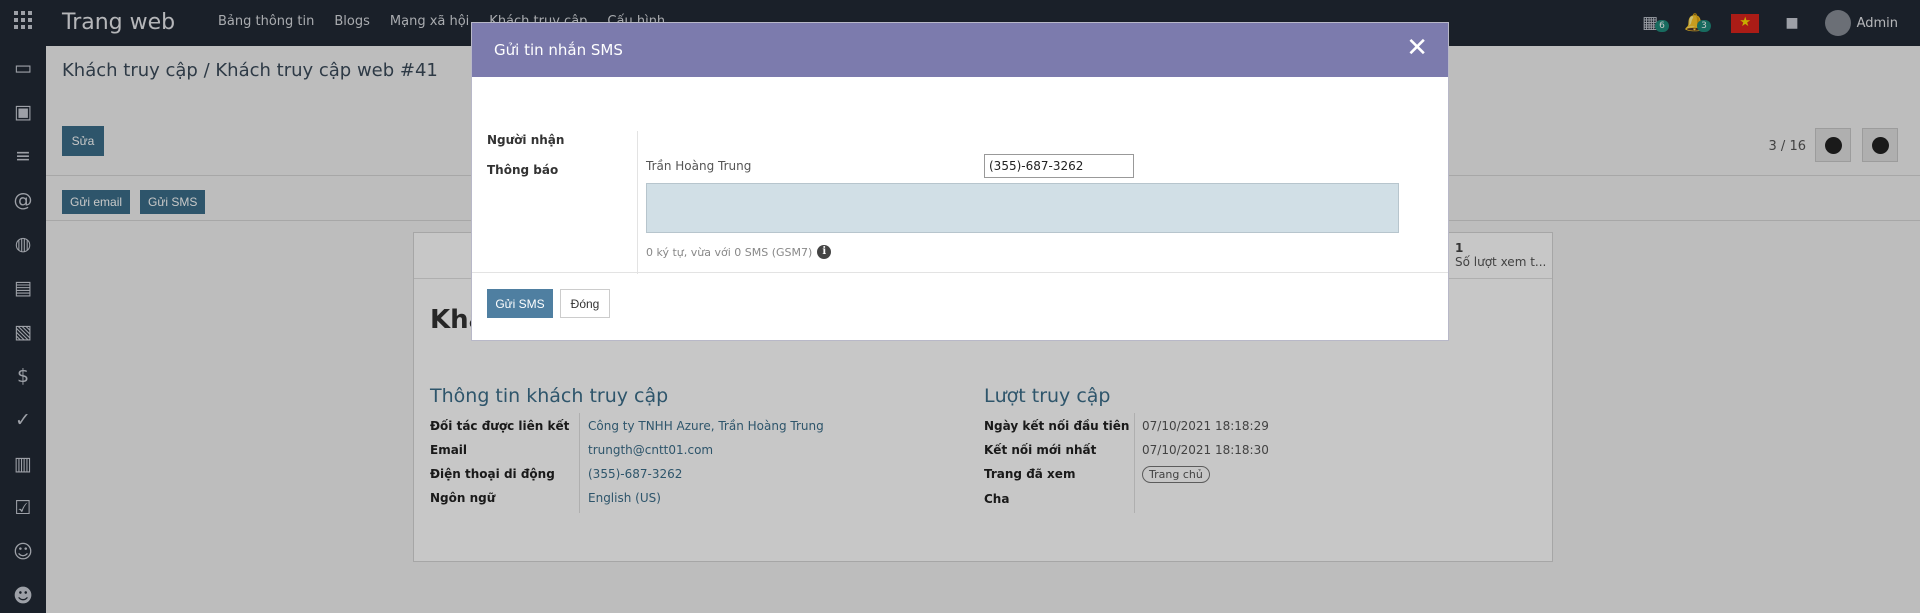 The image size is (1920, 613). What do you see at coordinates (960, 272) in the screenshot?
I see `footer-divider` at bounding box center [960, 272].